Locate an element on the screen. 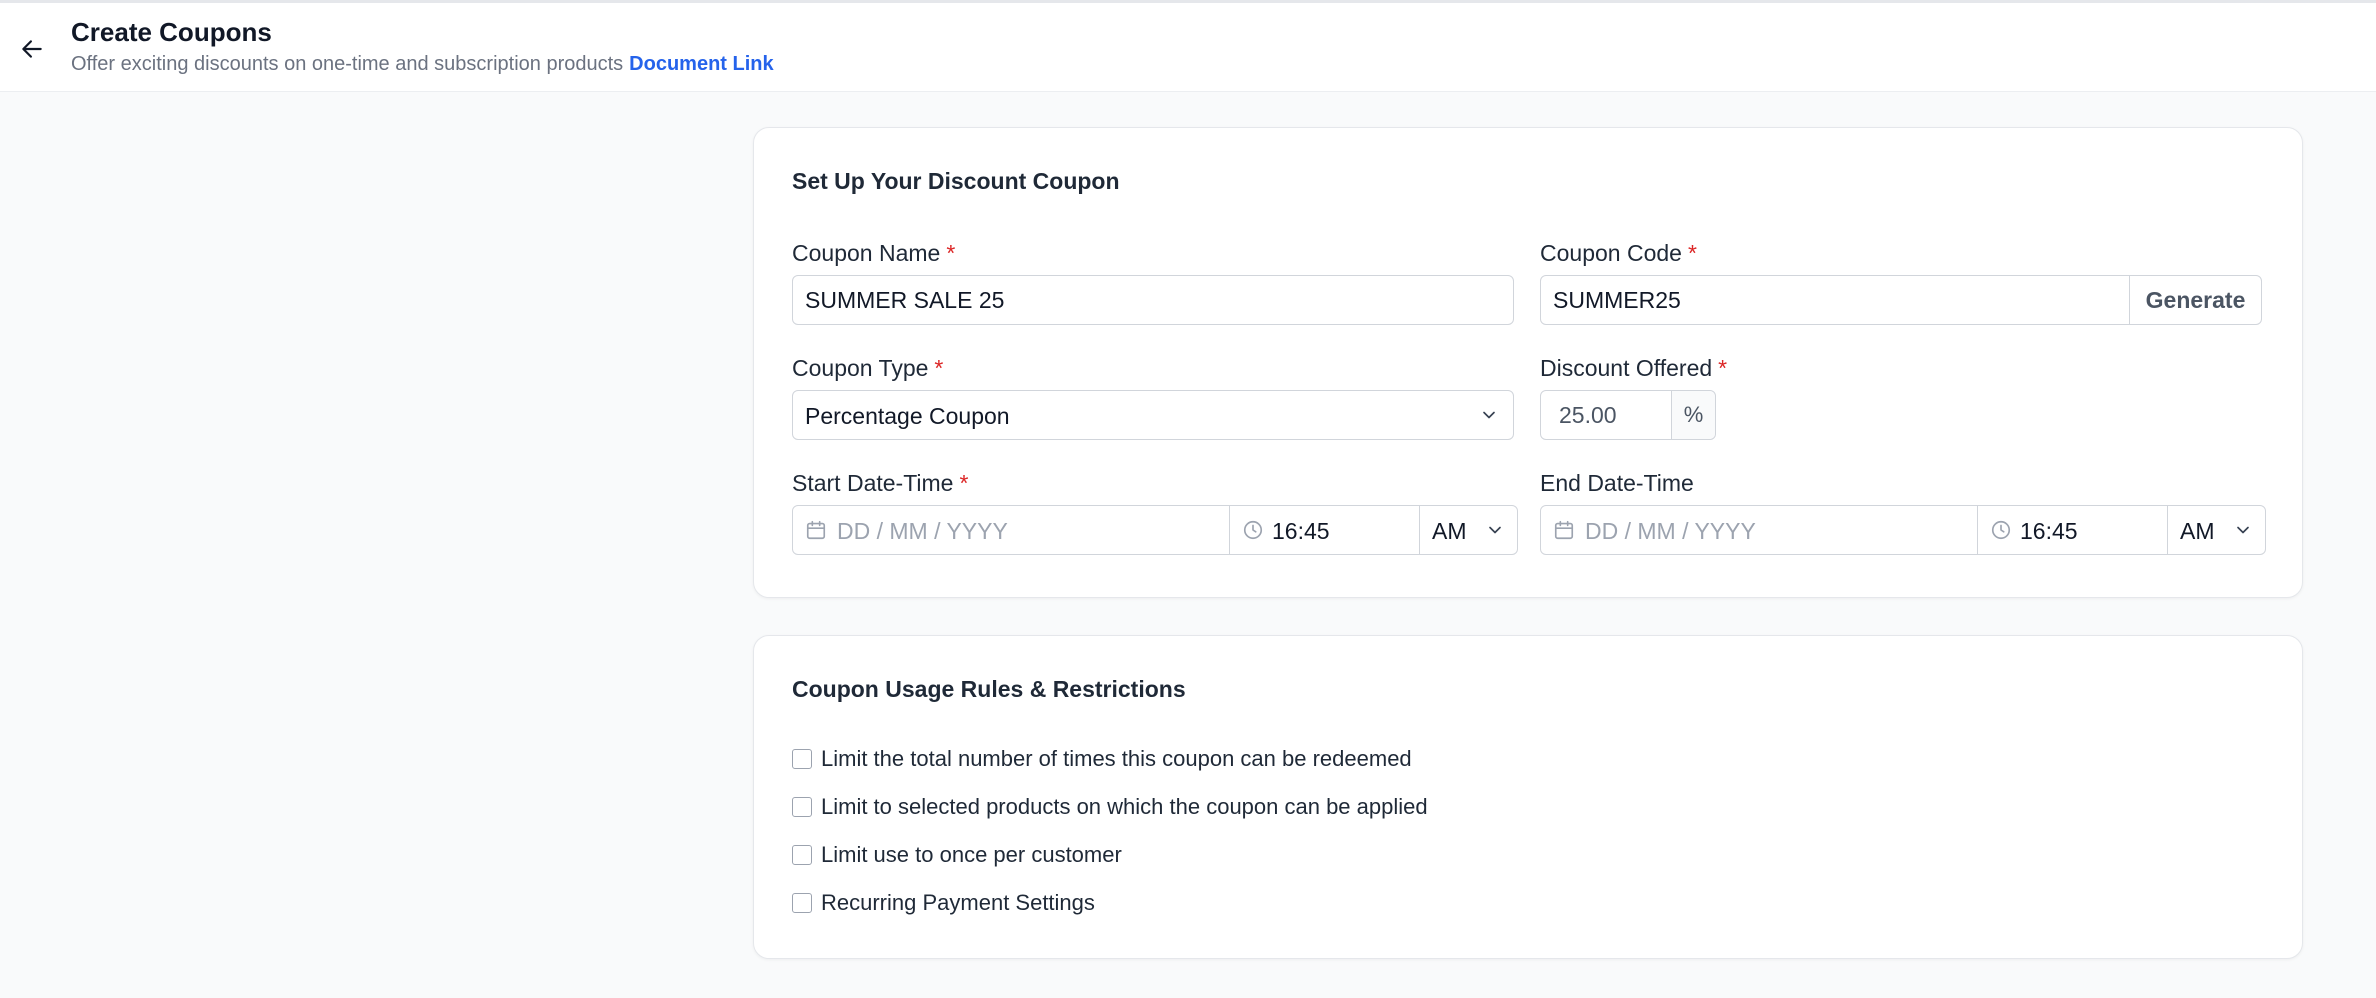 The width and height of the screenshot is (2376, 998). coupon-name-field is located at coordinates (1153, 300).